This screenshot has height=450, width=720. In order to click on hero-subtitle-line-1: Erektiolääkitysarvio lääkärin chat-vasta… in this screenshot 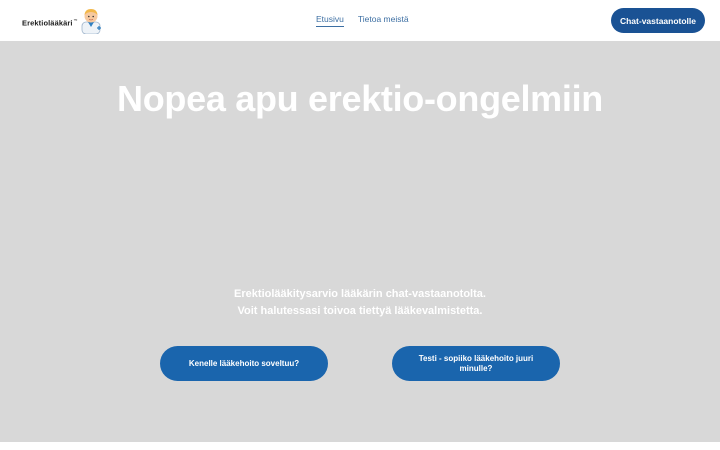, I will do `click(360, 294)`.